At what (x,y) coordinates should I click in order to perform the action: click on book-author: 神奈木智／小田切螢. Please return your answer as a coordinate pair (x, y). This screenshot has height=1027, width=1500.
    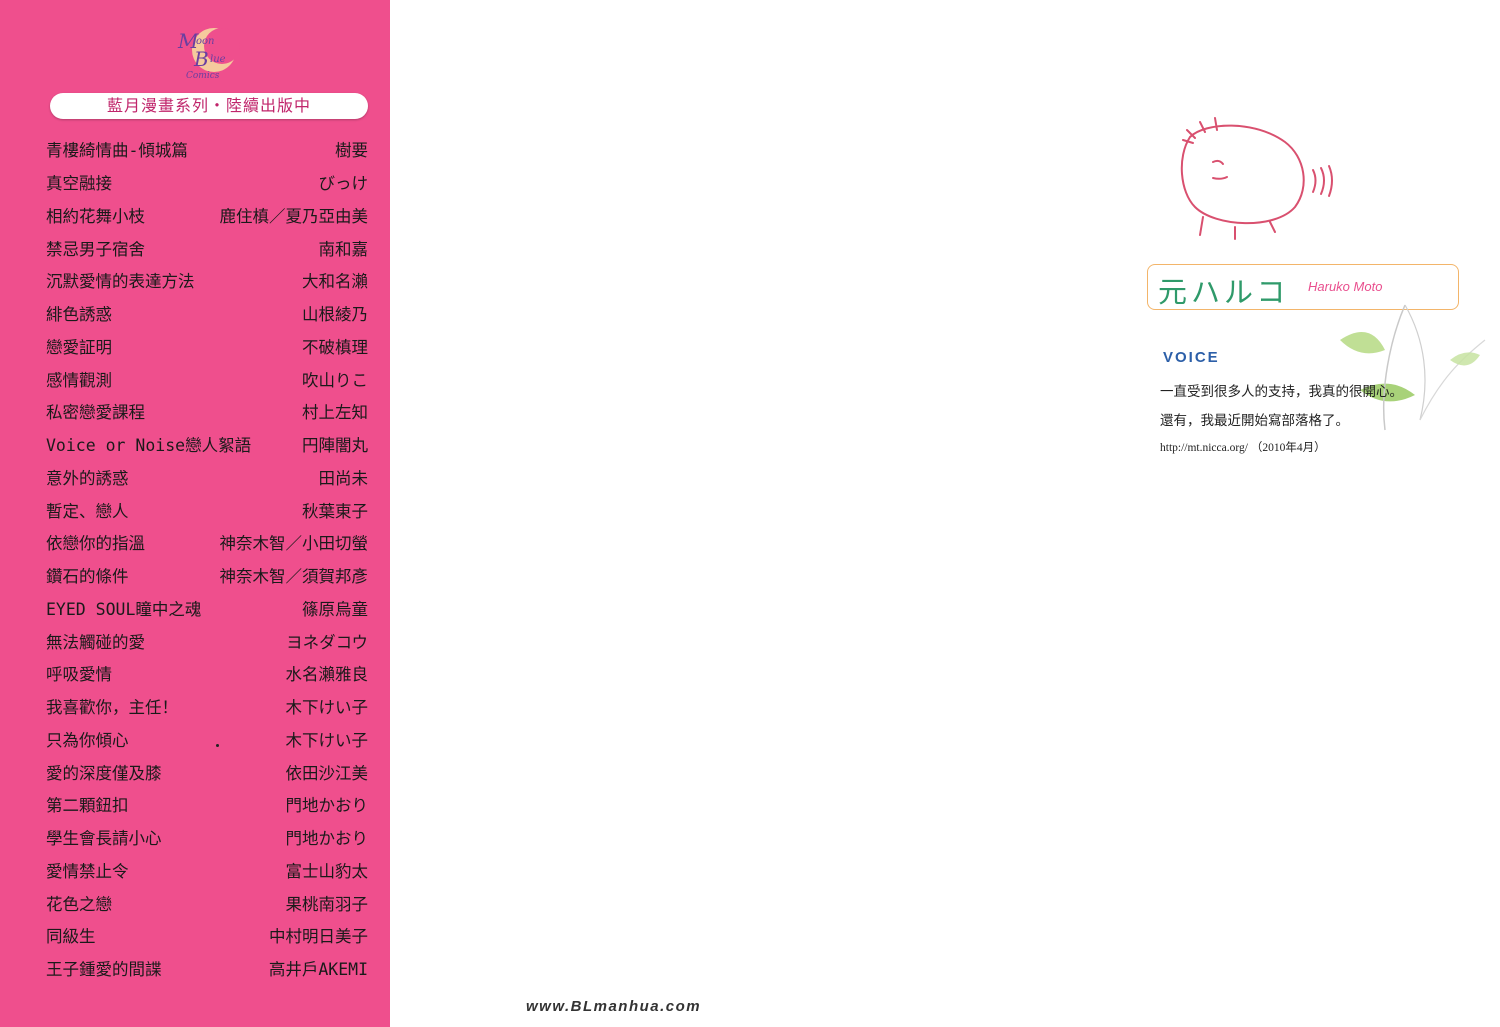
    Looking at the image, I should click on (294, 544).